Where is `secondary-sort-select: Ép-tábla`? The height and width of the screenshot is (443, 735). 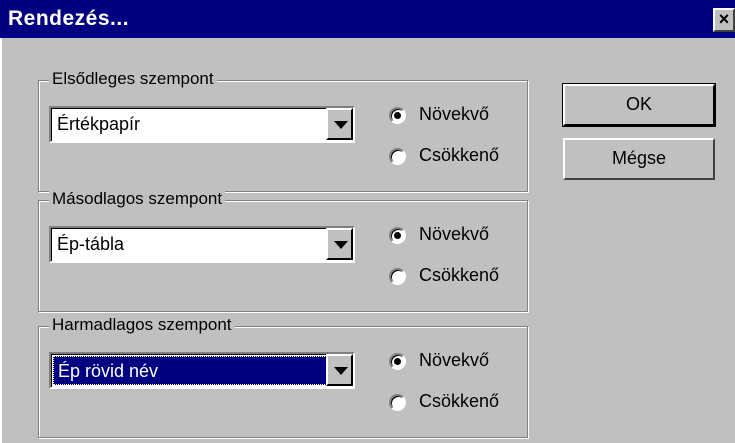
secondary-sort-select: Ép-tábla is located at coordinates (202, 244).